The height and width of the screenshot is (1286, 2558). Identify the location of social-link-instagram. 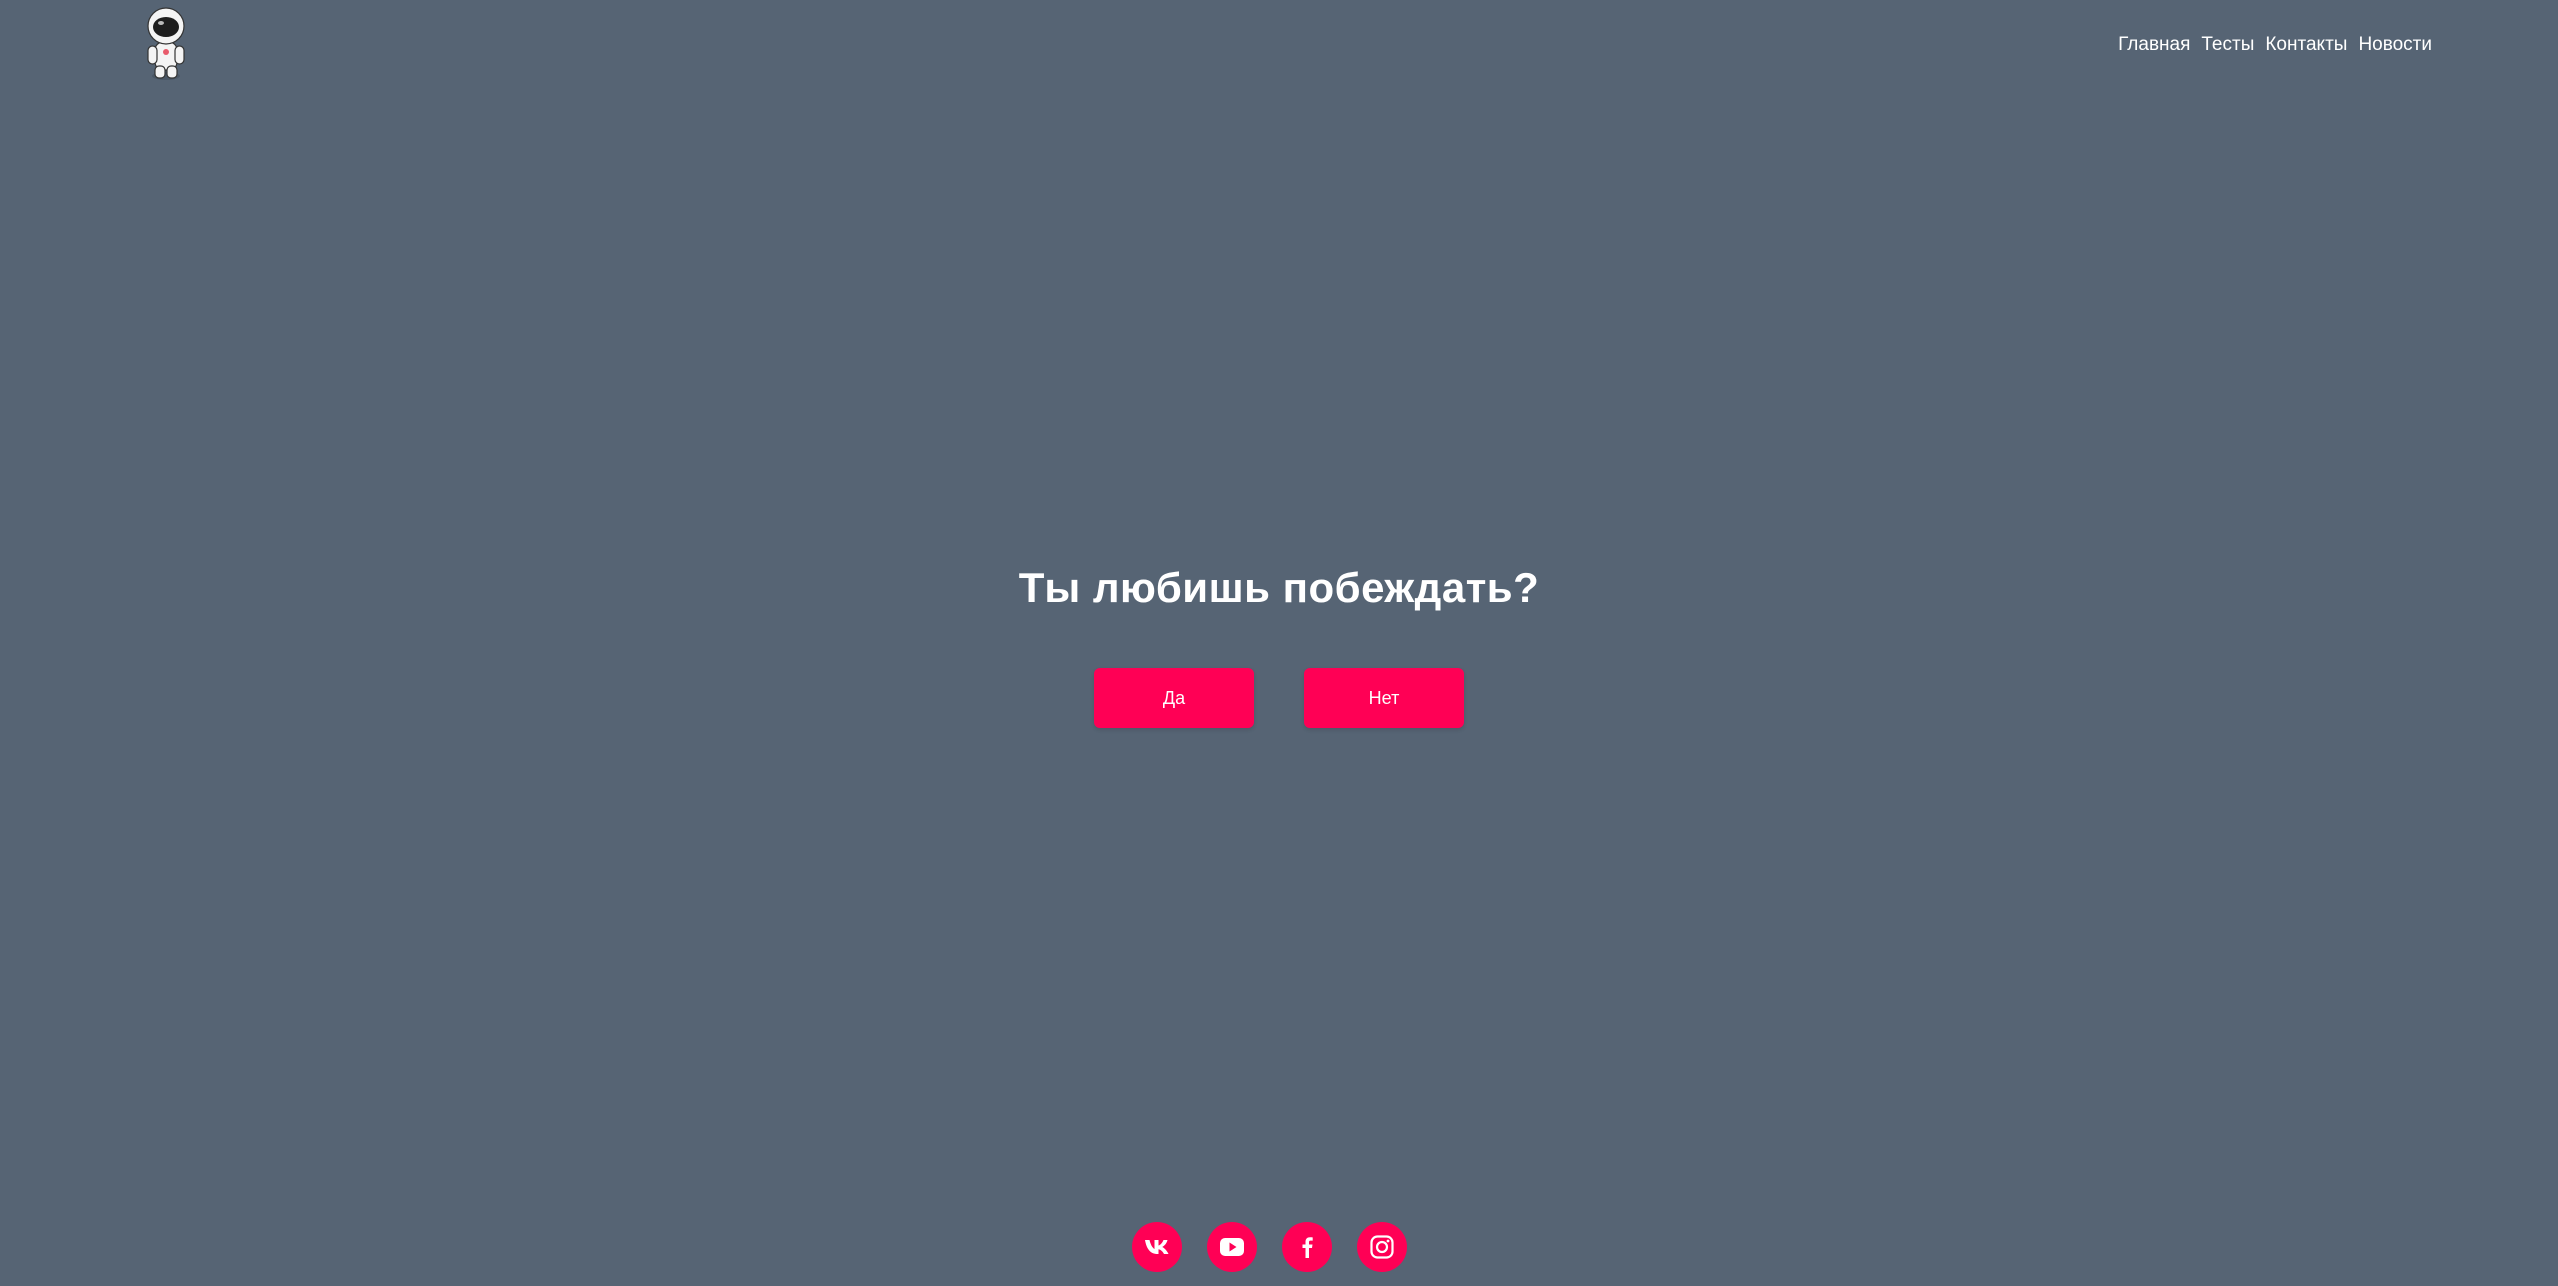
(1382, 1247).